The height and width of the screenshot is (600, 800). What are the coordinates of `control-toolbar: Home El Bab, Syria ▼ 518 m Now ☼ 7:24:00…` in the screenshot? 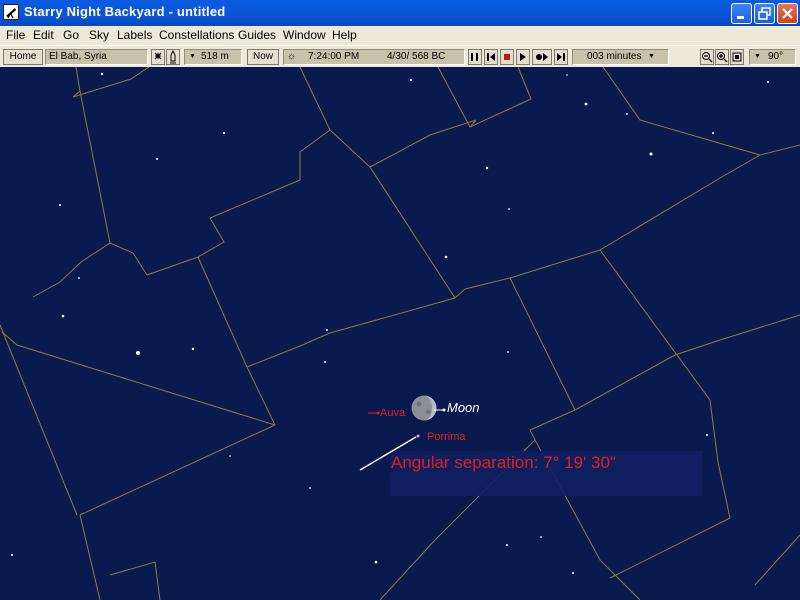 It's located at (400, 56).